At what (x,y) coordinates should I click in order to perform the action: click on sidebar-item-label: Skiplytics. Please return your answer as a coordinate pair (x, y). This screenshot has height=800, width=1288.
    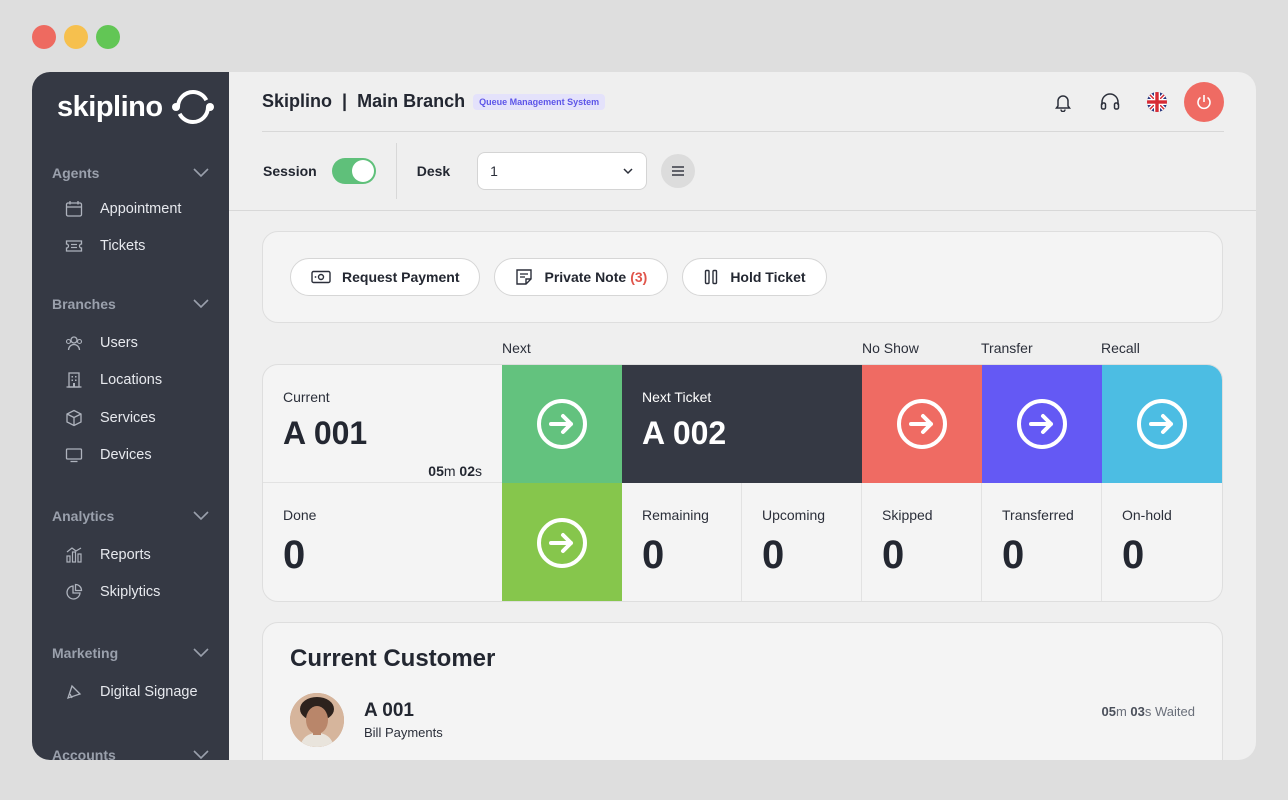
    Looking at the image, I should click on (130, 592).